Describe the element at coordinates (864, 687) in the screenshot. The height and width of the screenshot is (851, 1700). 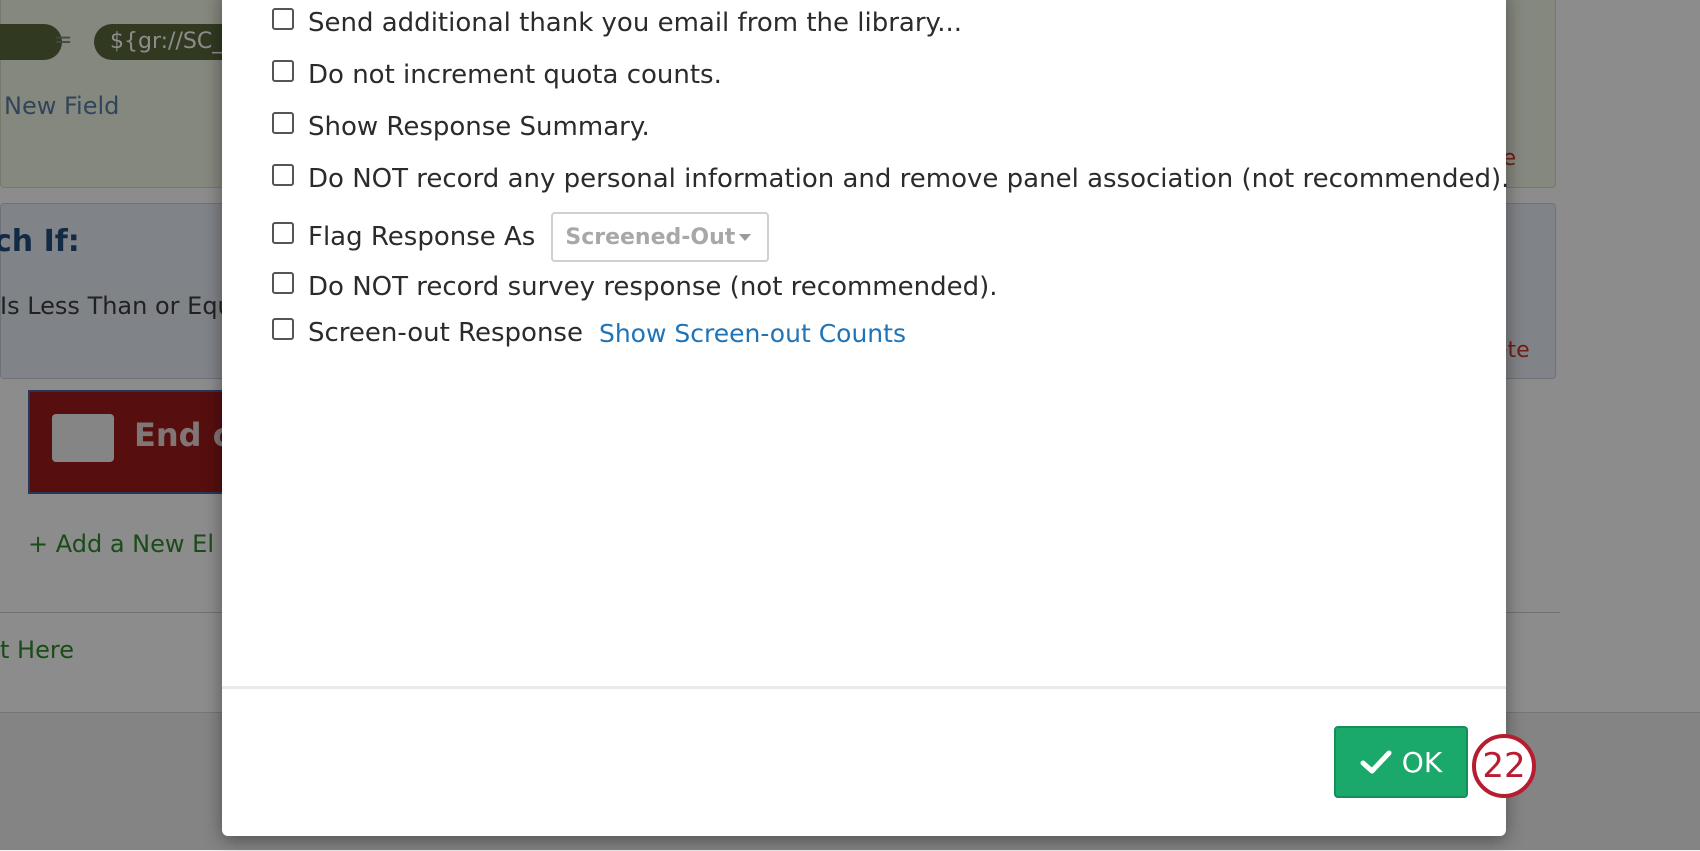
I see `modal-footer-divider` at that location.